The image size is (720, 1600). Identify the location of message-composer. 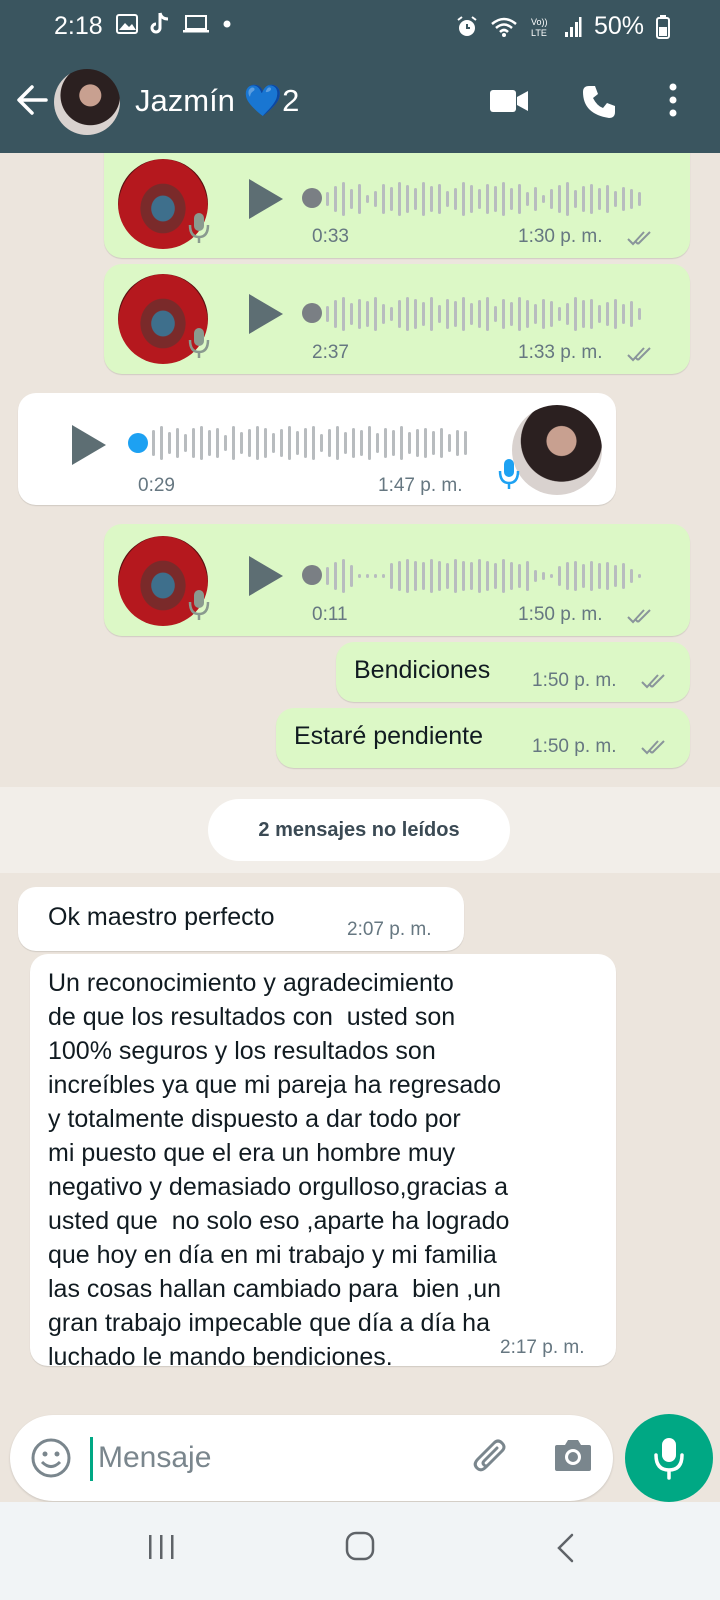
(311, 1458).